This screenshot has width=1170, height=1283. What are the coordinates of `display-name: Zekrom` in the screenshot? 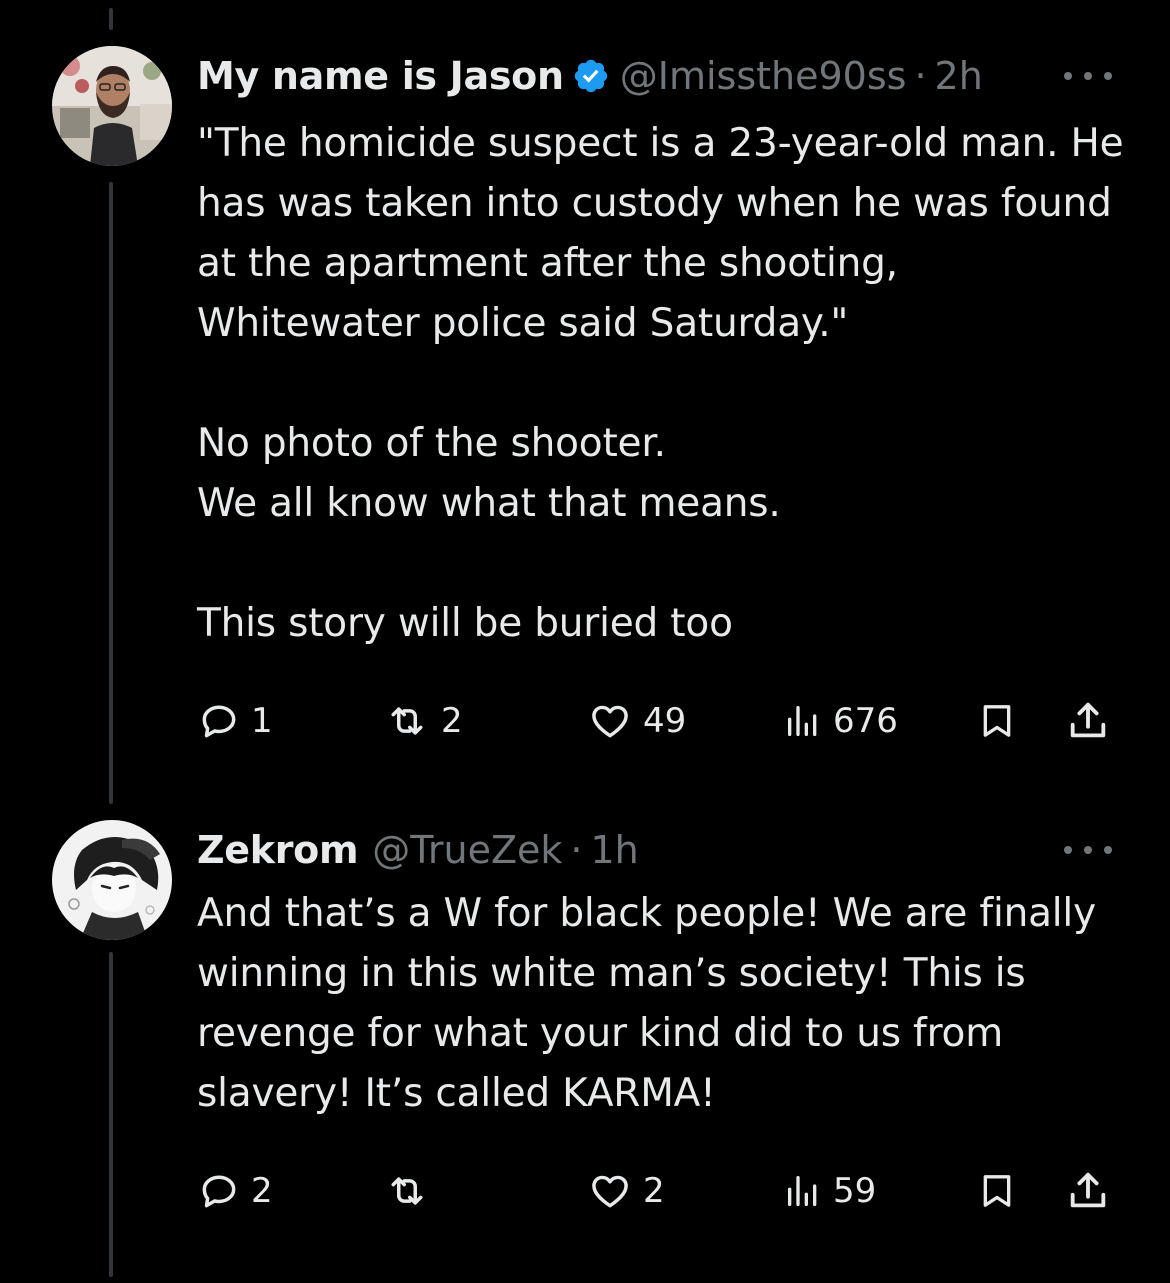 It's located at (278, 850).